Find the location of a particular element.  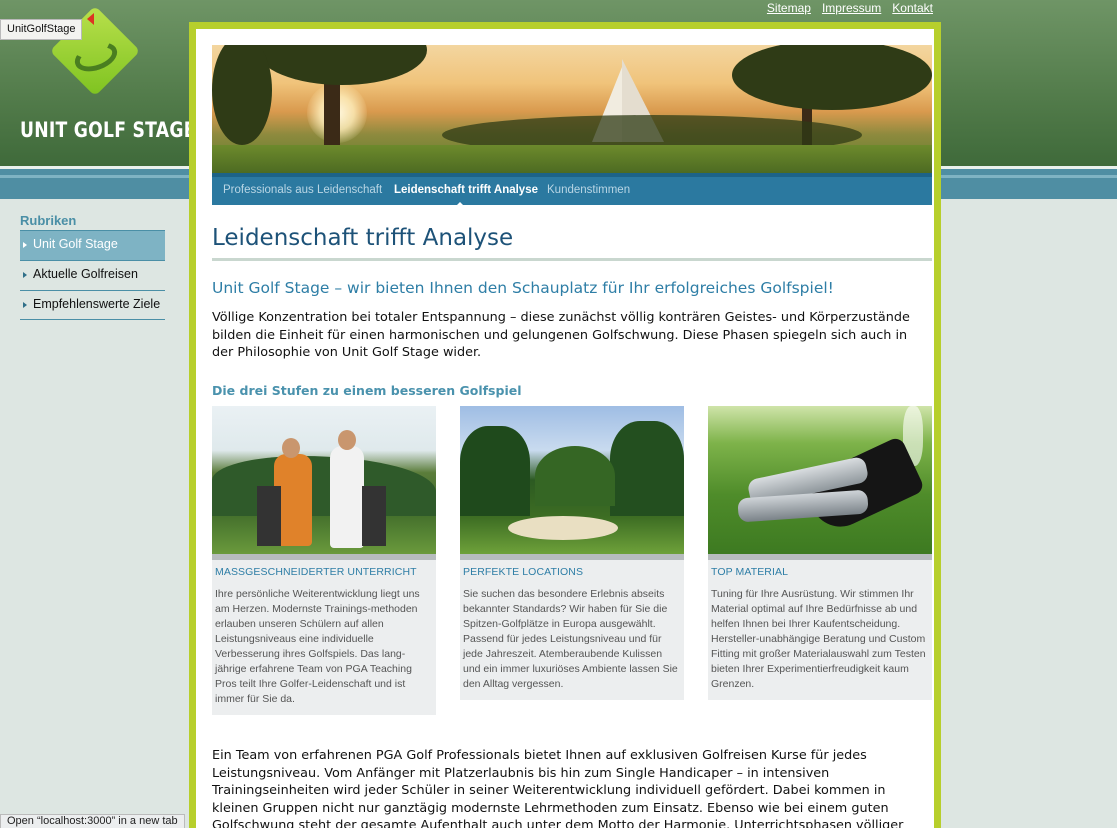

sidebar-item-empfehlenswerte-ziele: Empfehlenswerte Ziele is located at coordinates (92, 305).